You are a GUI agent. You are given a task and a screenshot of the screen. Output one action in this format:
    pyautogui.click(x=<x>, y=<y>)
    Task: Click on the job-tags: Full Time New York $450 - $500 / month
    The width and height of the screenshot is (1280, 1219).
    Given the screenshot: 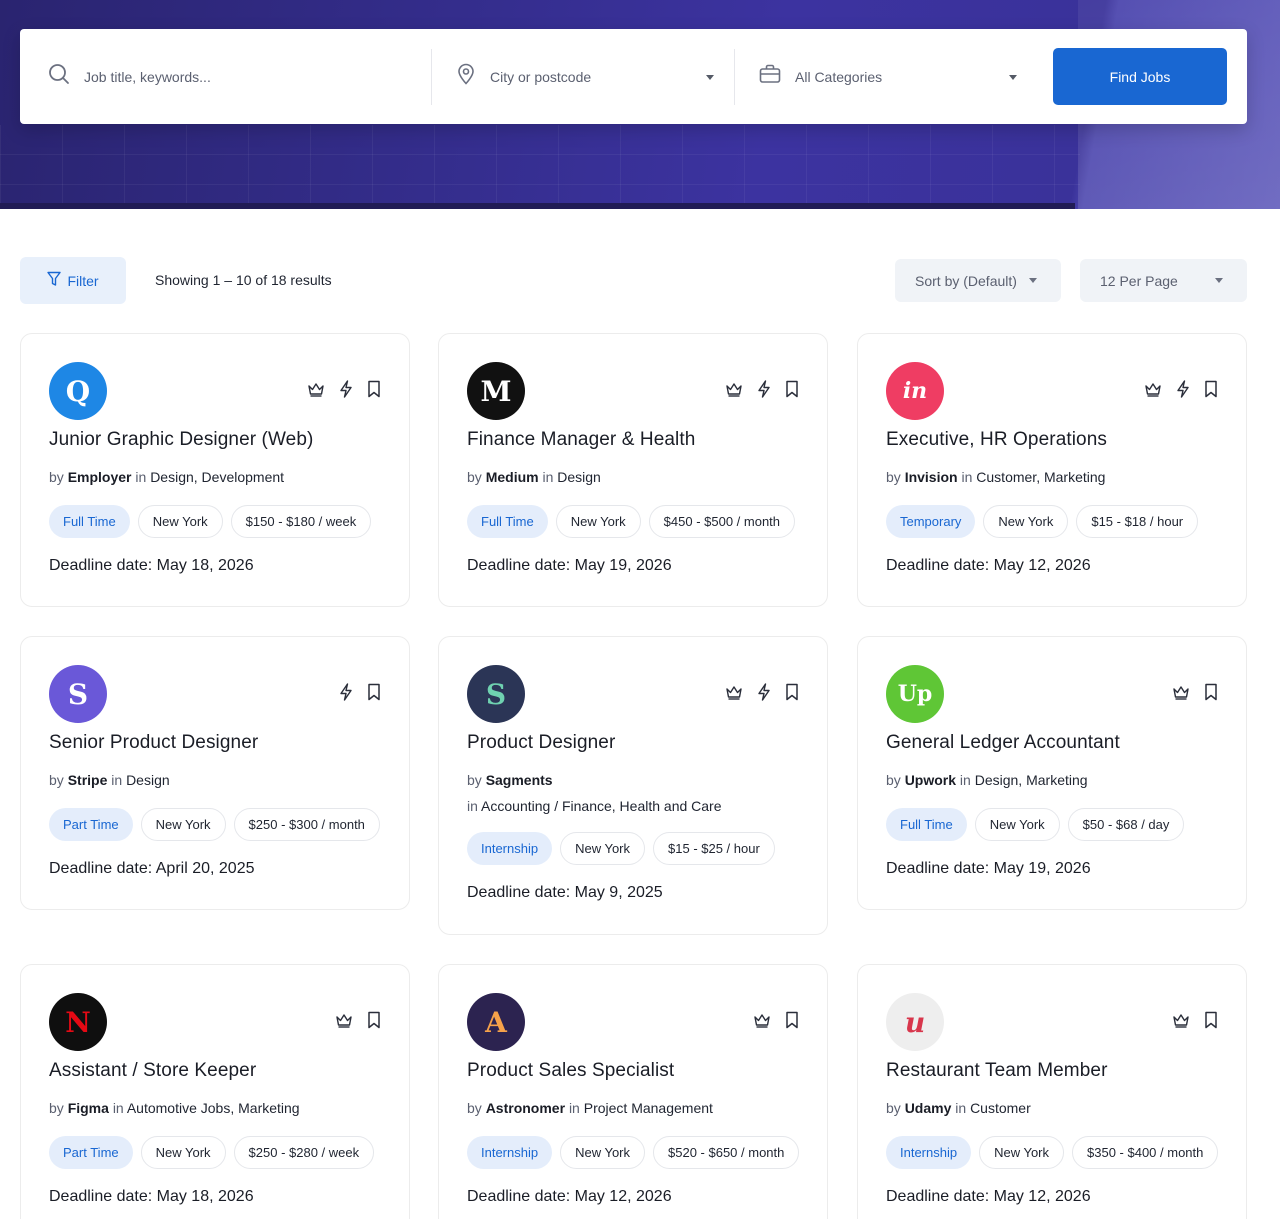 What is the action you would take?
    pyautogui.click(x=635, y=521)
    